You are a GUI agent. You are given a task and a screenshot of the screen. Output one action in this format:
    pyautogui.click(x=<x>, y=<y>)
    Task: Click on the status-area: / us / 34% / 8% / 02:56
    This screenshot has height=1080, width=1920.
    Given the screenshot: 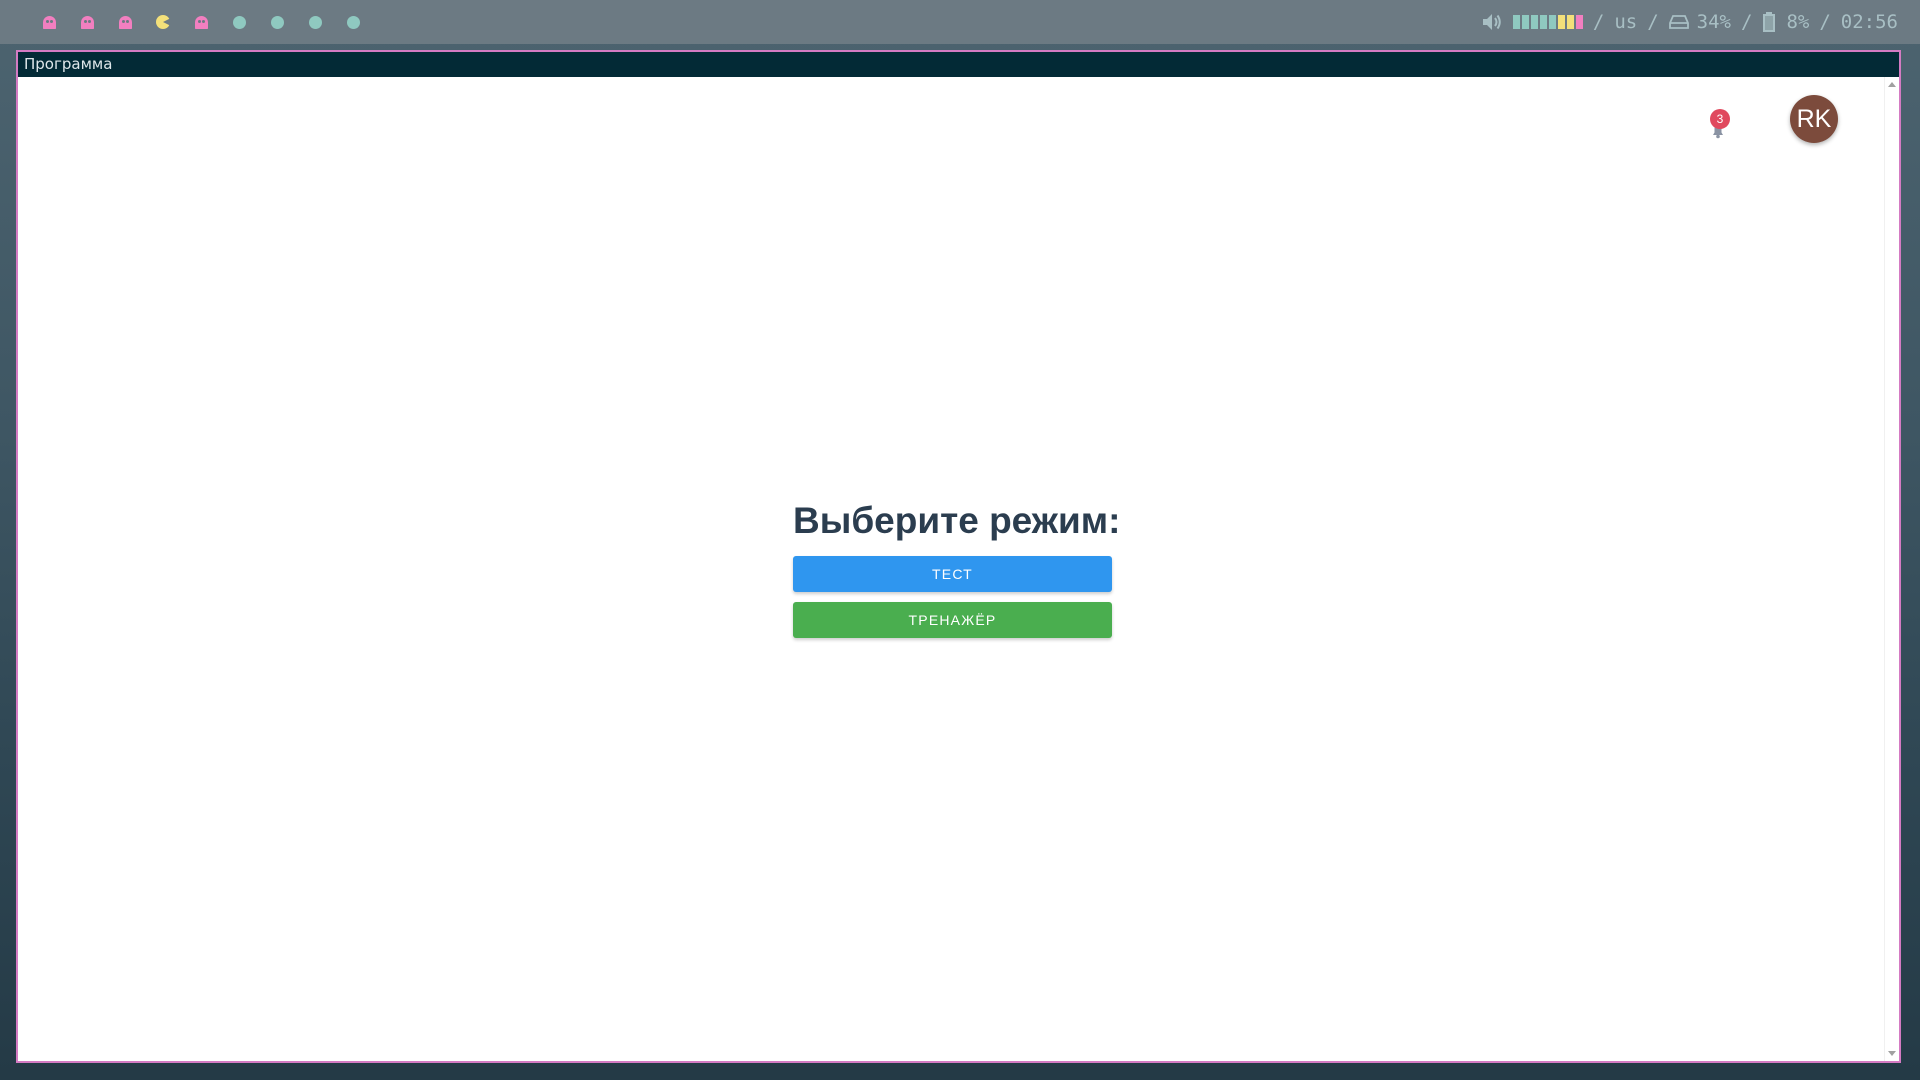 What is the action you would take?
    pyautogui.click(x=1689, y=22)
    